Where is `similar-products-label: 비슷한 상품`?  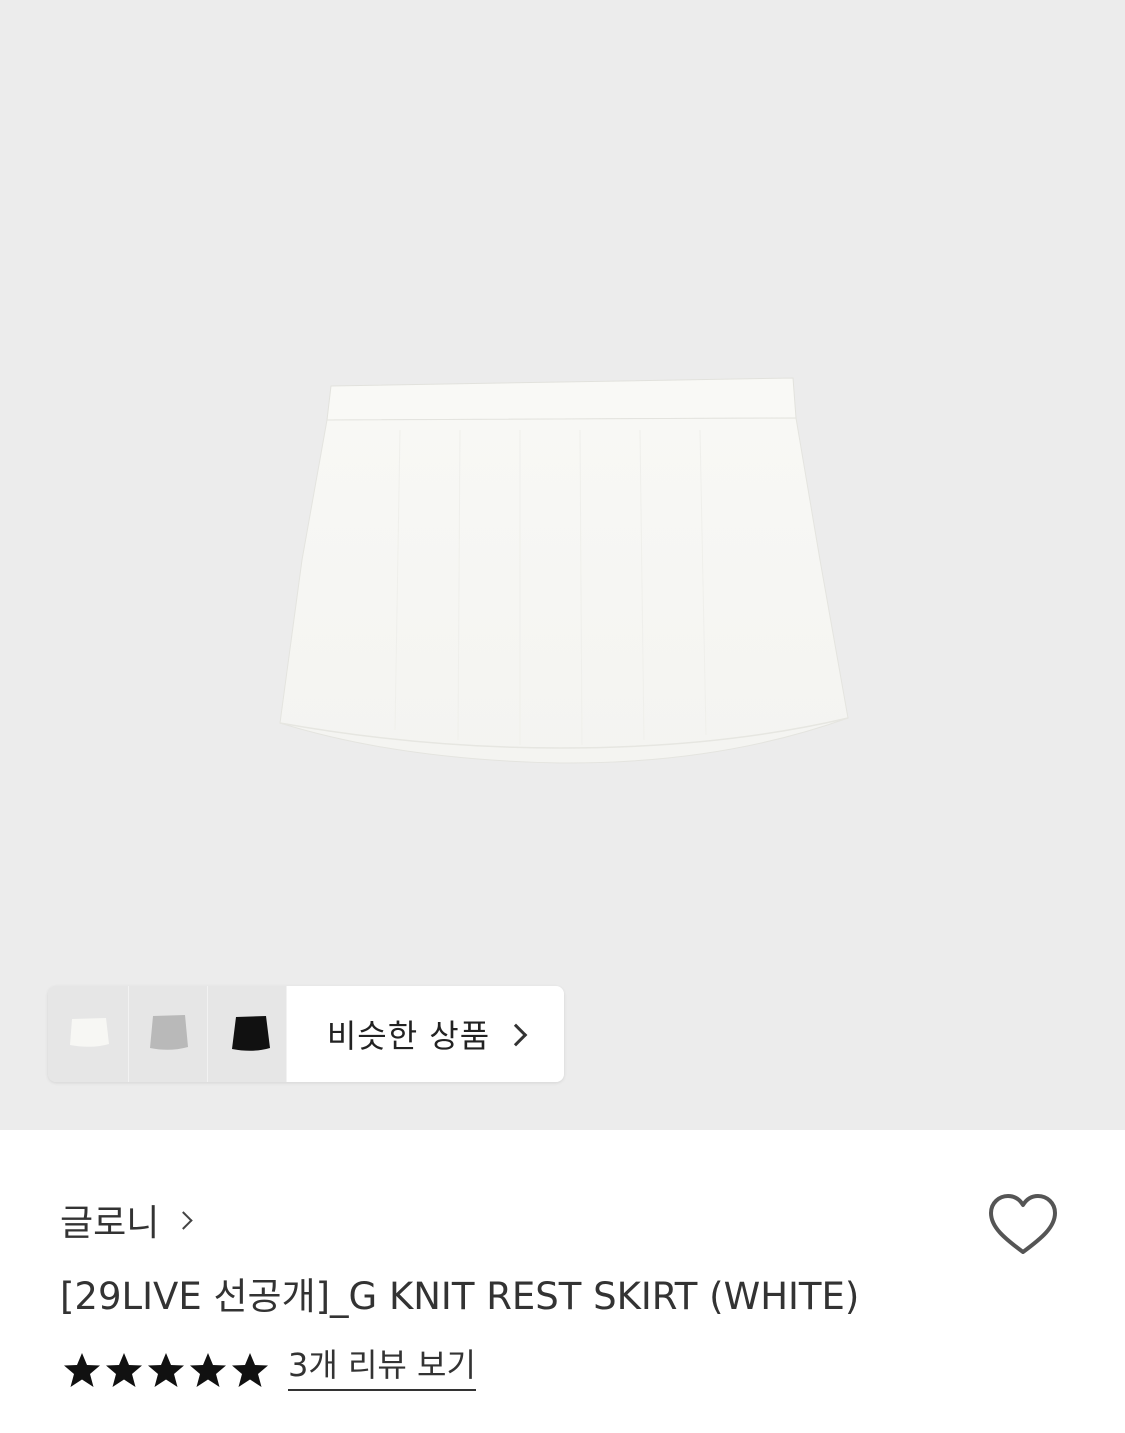 similar-products-label: 비슷한 상품 is located at coordinates (408, 1036).